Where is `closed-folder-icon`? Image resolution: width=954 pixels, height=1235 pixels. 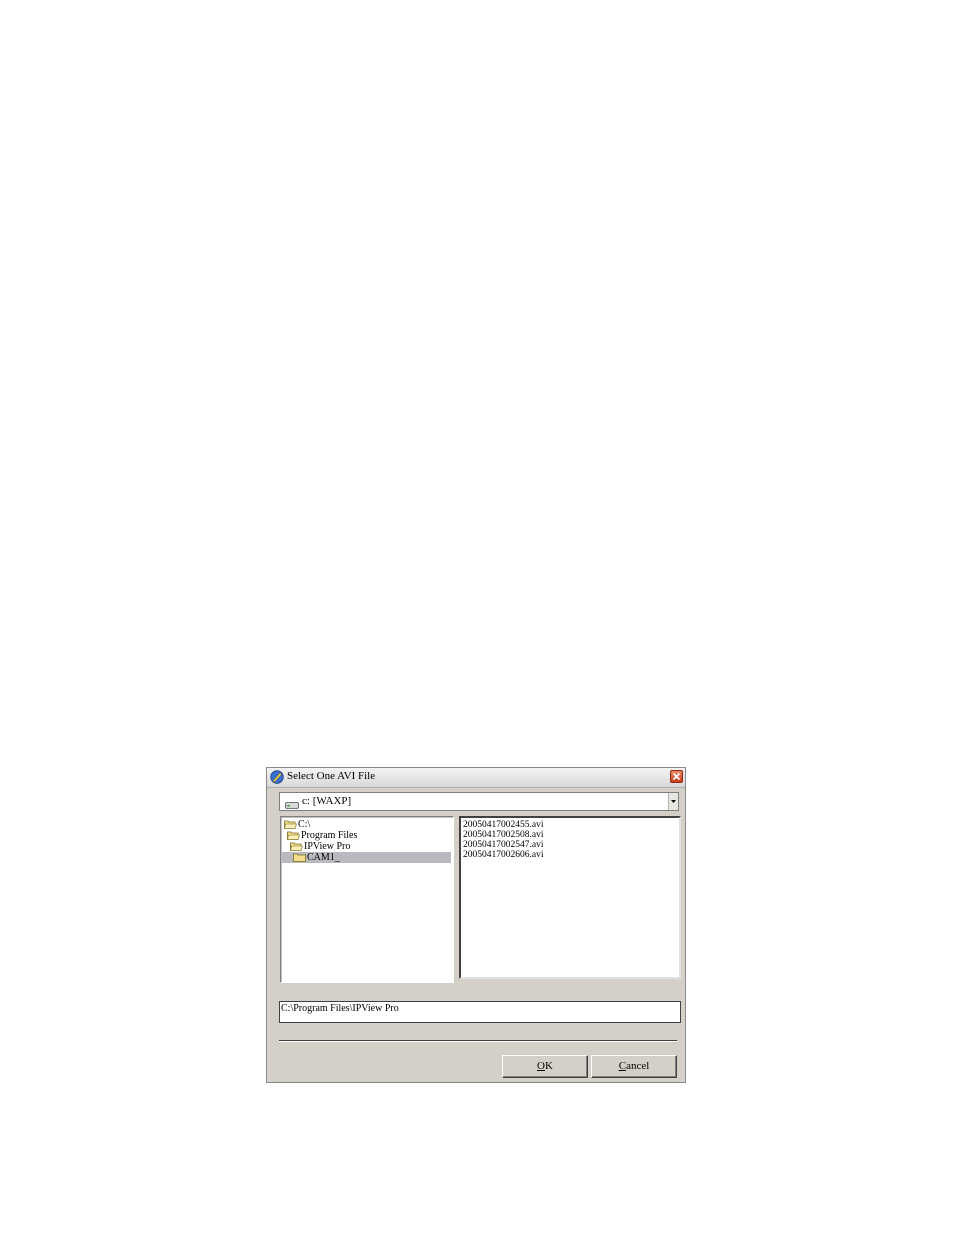 closed-folder-icon is located at coordinates (299, 859).